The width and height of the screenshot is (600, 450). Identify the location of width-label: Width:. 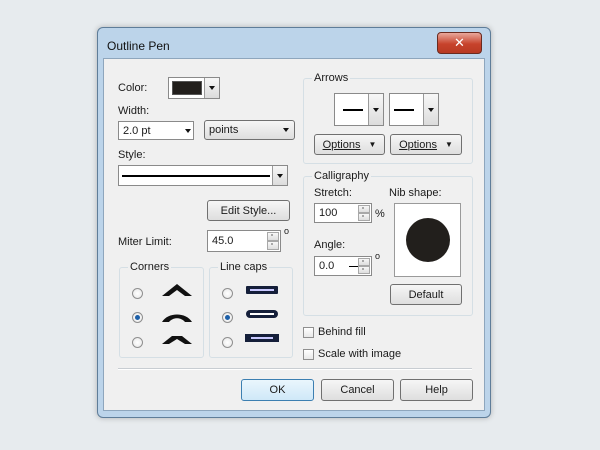
(134, 111).